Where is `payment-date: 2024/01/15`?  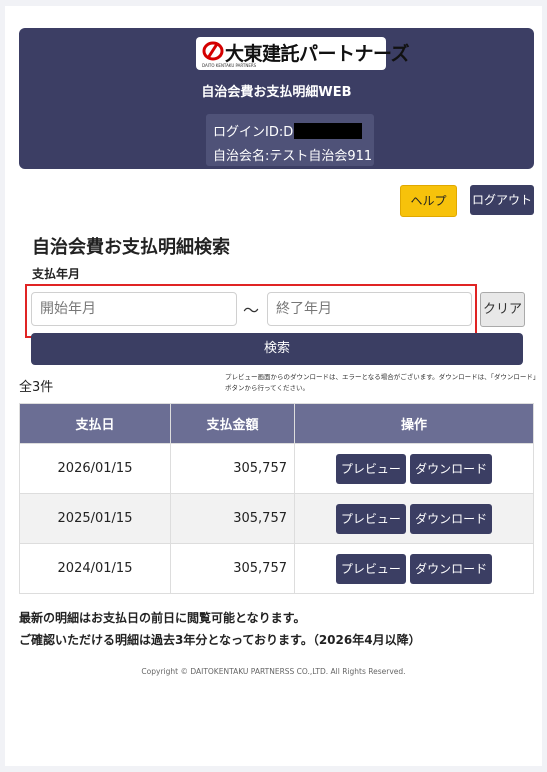 payment-date: 2024/01/15 is located at coordinates (95, 568).